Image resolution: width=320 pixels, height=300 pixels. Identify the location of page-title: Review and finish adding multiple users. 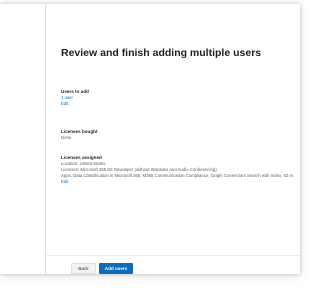
(161, 53).